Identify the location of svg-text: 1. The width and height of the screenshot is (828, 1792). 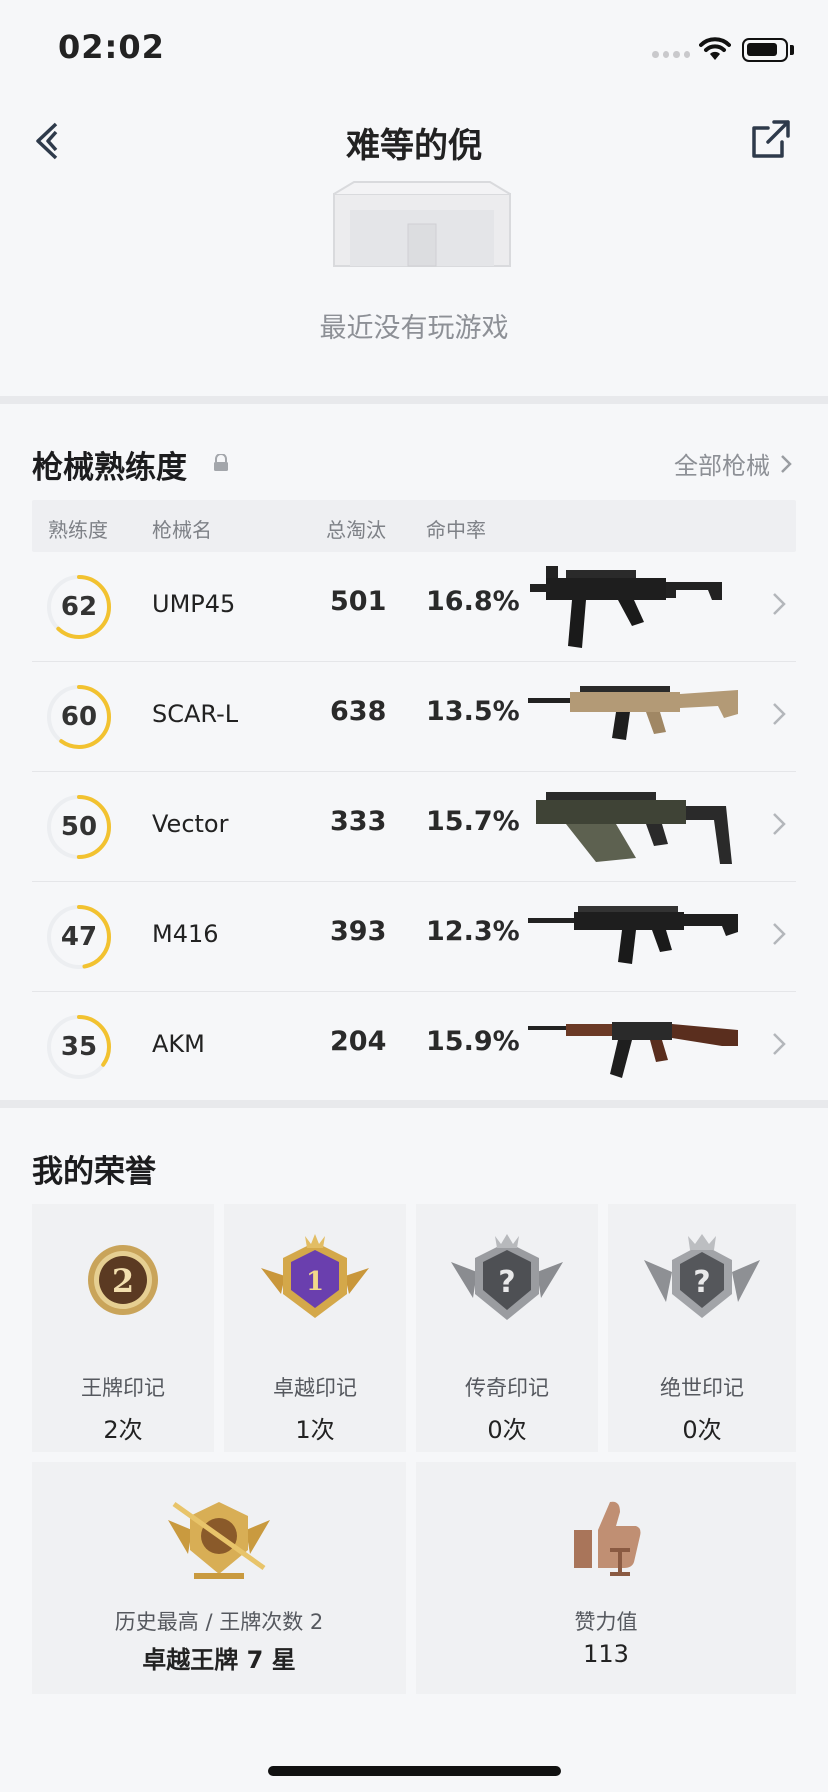
(315, 1282).